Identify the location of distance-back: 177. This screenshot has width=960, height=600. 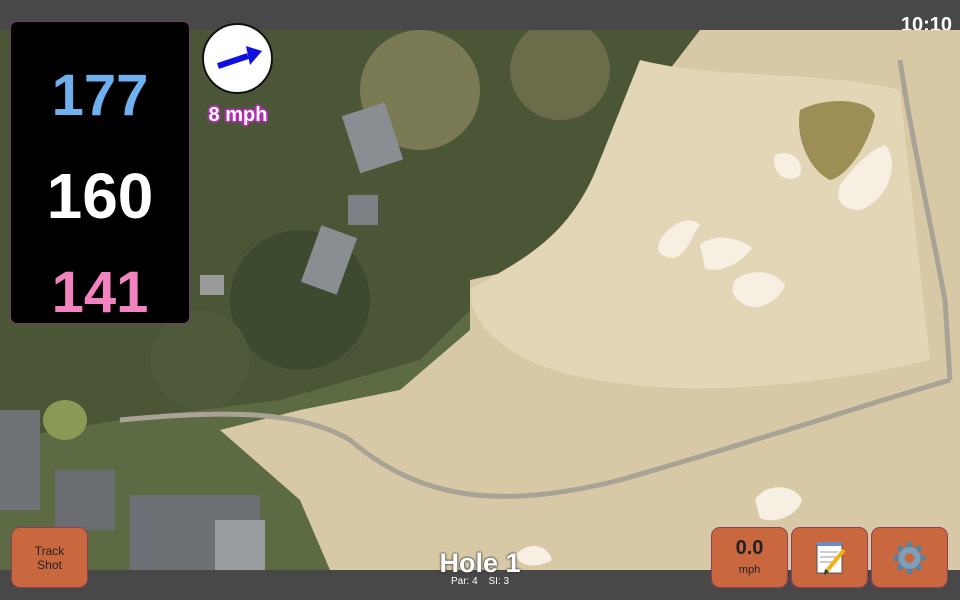
(100, 95).